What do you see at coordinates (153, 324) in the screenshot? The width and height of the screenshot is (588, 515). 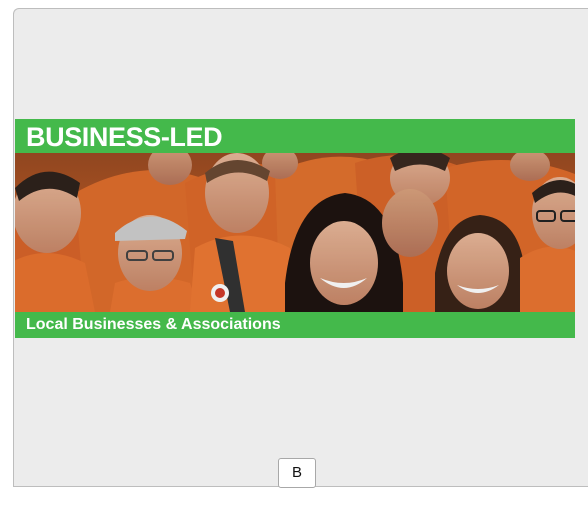 I see `card-caption: Local Businesses & Associations` at bounding box center [153, 324].